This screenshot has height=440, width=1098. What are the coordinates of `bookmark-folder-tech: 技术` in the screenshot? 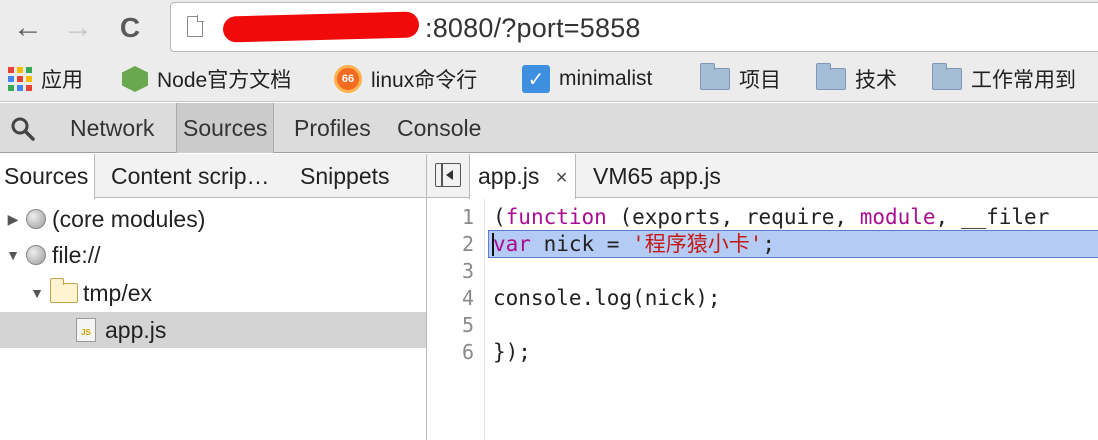 It's located at (856, 78).